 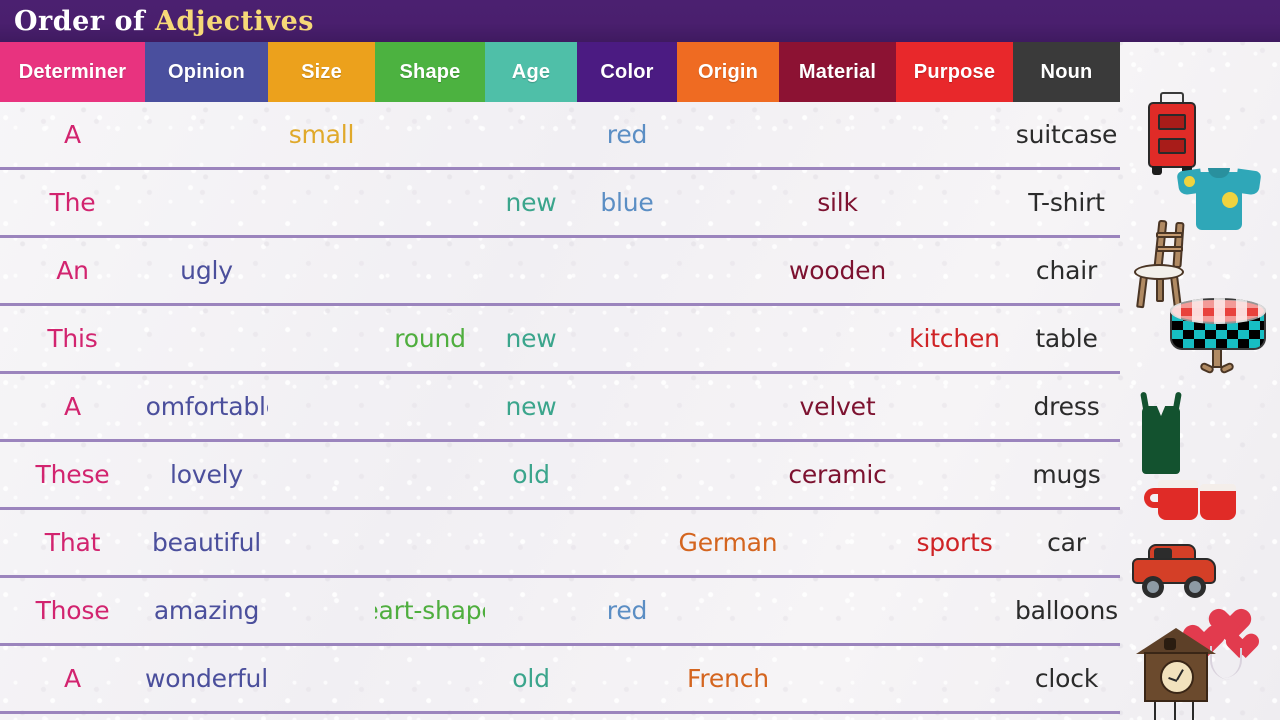 I want to click on cell-opinion: amazing, so click(x=206, y=610).